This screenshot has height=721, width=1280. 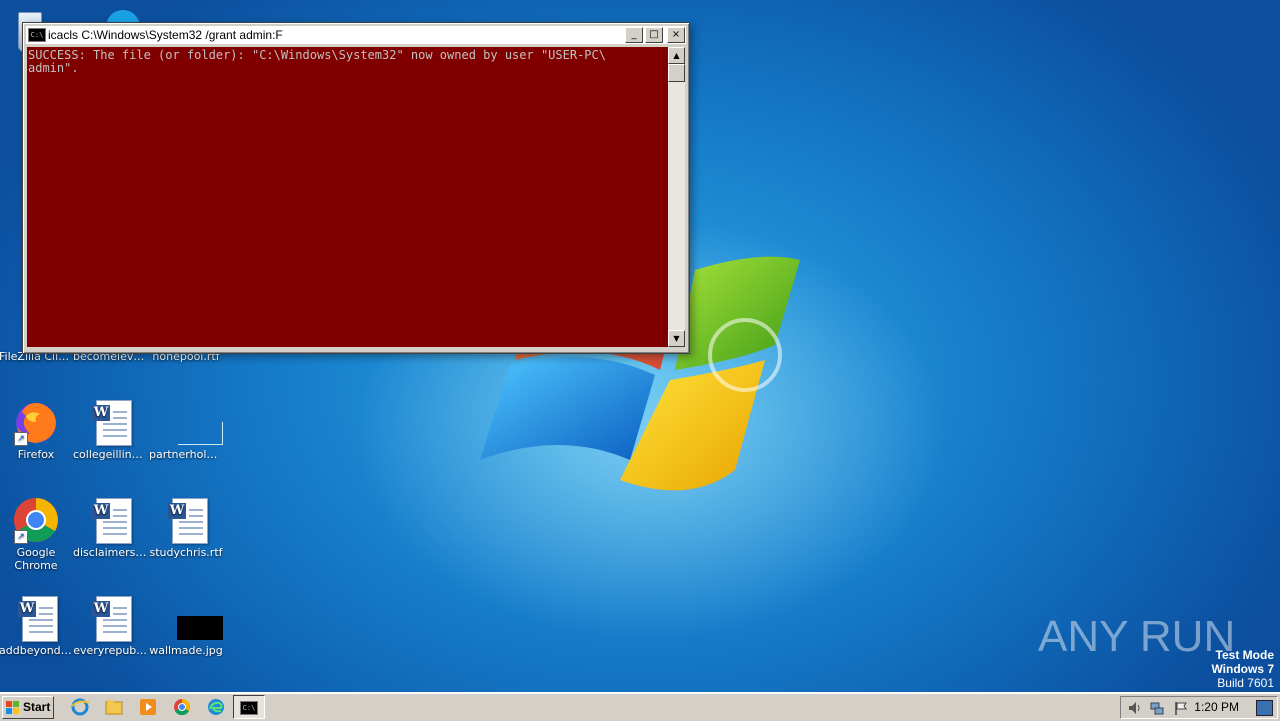 I want to click on windows-version-line: Windows 7, so click(x=1242, y=669).